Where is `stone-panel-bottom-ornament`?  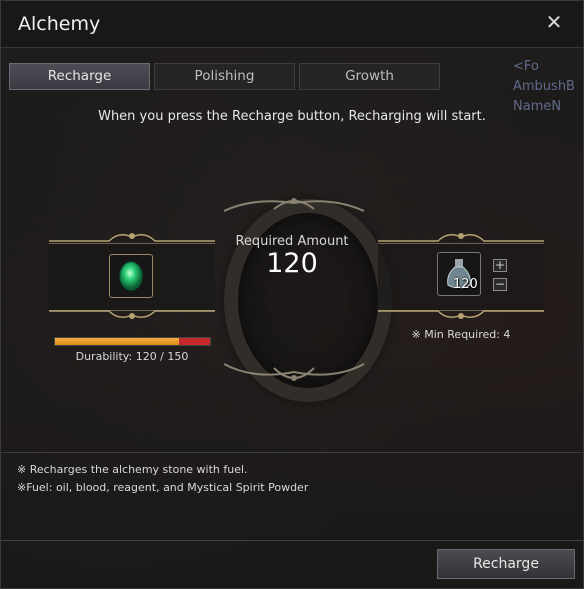
stone-panel-bottom-ornament is located at coordinates (132, 314).